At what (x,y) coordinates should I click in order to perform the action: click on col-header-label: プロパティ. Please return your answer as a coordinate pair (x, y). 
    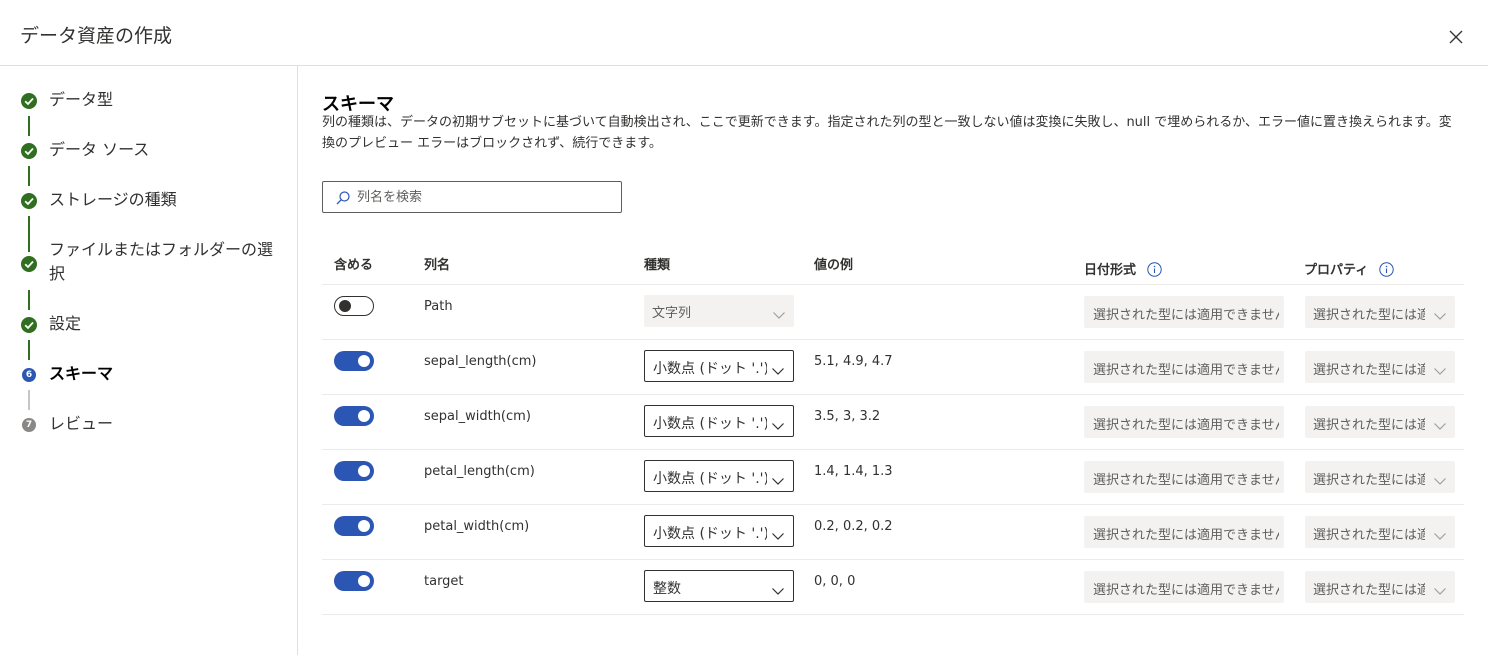
    Looking at the image, I should click on (1336, 270).